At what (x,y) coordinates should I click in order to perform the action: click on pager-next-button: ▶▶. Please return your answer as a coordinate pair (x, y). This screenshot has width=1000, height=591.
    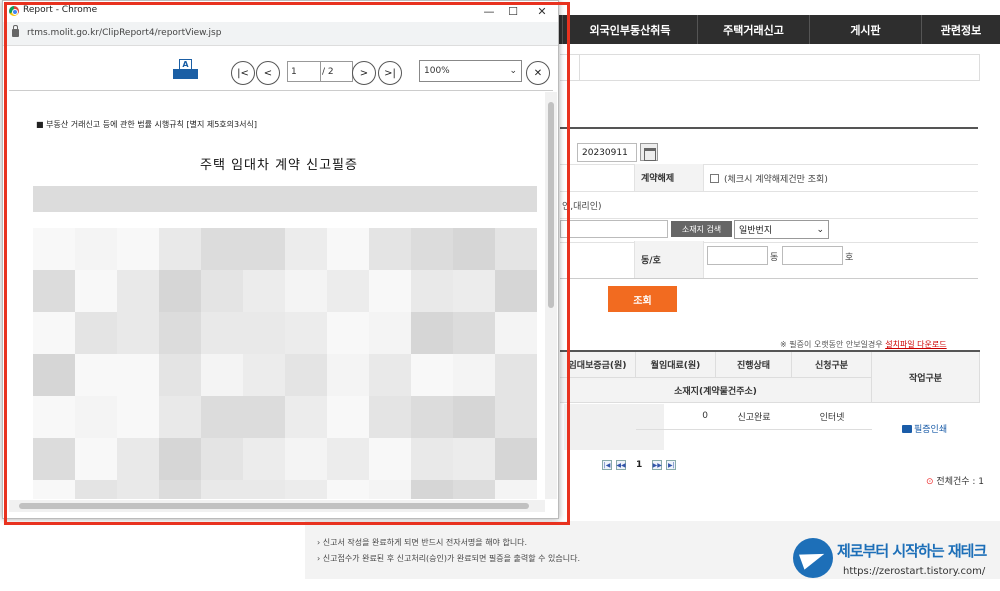
    Looking at the image, I should click on (657, 465).